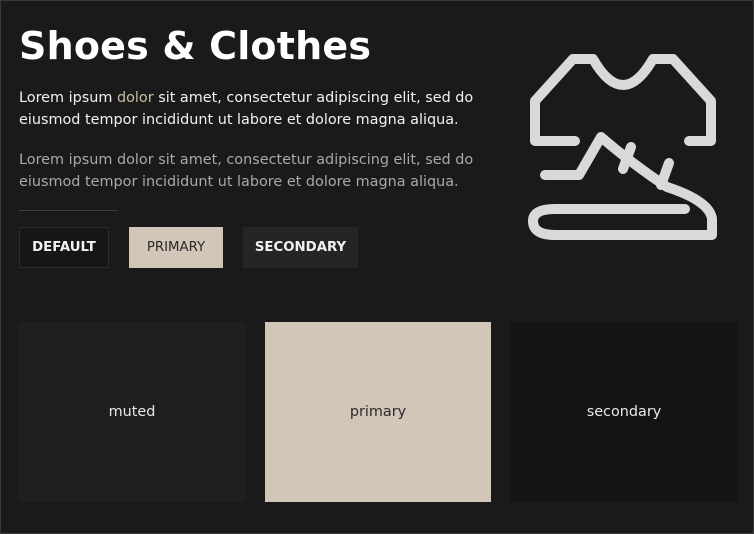 The width and height of the screenshot is (754, 534). I want to click on default-button: DEFAULT, so click(64, 247).